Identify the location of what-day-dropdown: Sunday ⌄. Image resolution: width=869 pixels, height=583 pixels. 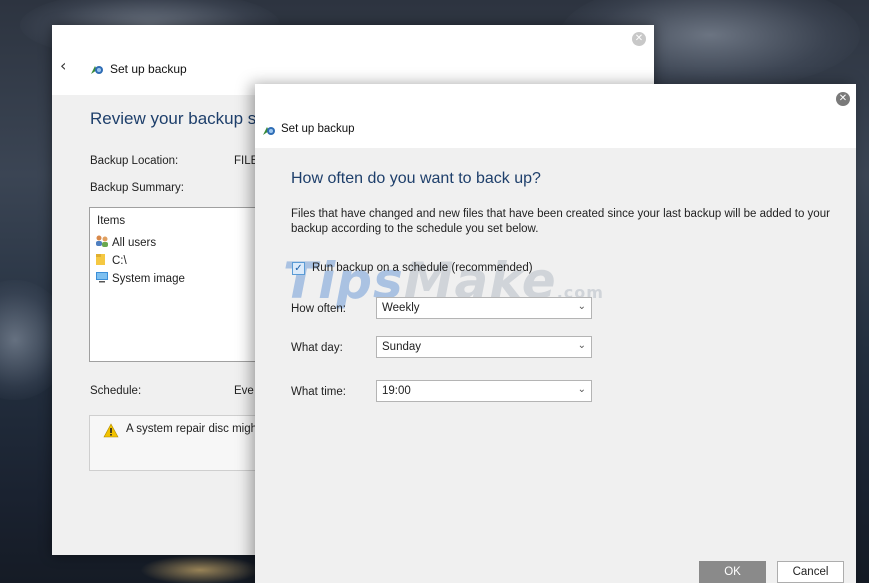
(484, 347).